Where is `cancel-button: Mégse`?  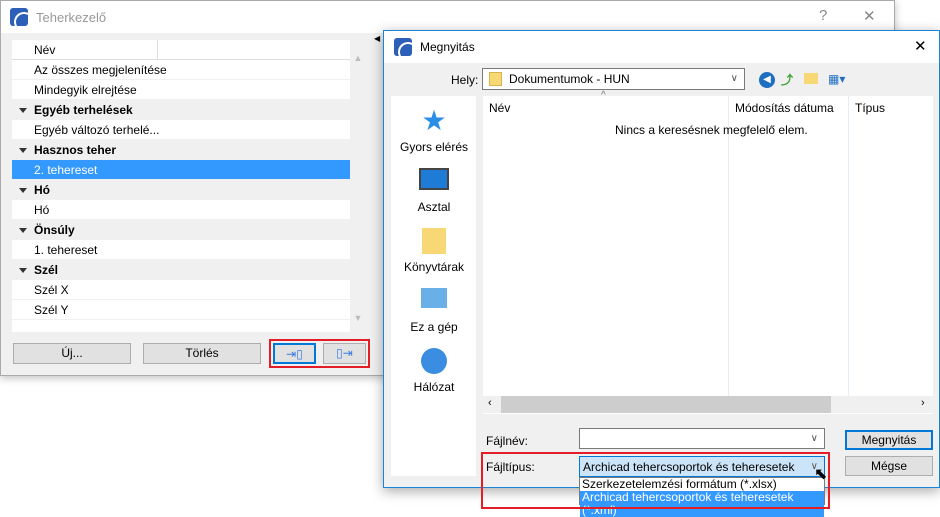
cancel-button: Mégse is located at coordinates (889, 466).